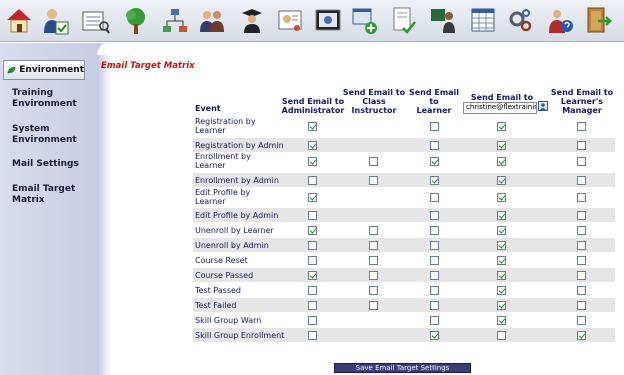 The height and width of the screenshot is (375, 624). I want to click on environment-tab: Environment, so click(44, 70).